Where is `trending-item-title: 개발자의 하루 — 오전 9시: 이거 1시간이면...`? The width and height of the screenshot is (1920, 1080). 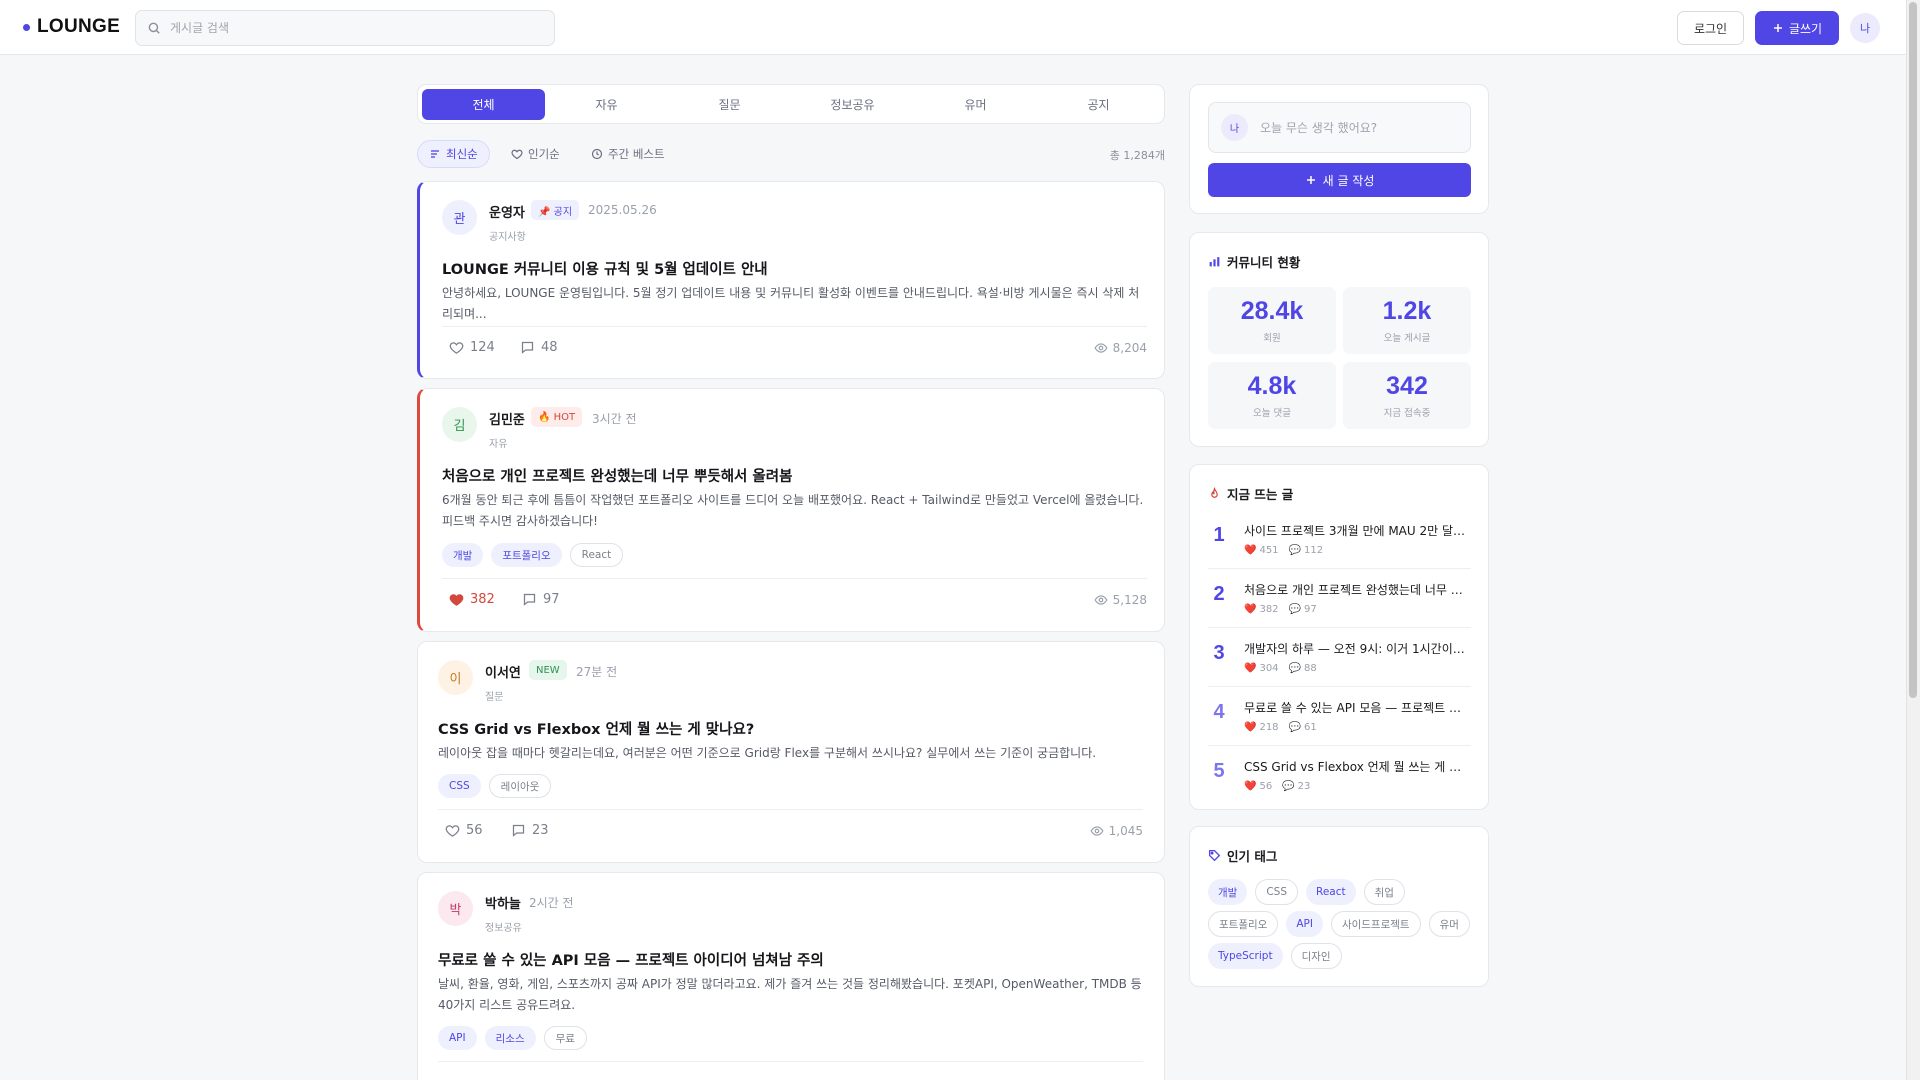 trending-item-title: 개발자의 하루 — 오전 9시: 이거 1시간이면... is located at coordinates (1357, 648).